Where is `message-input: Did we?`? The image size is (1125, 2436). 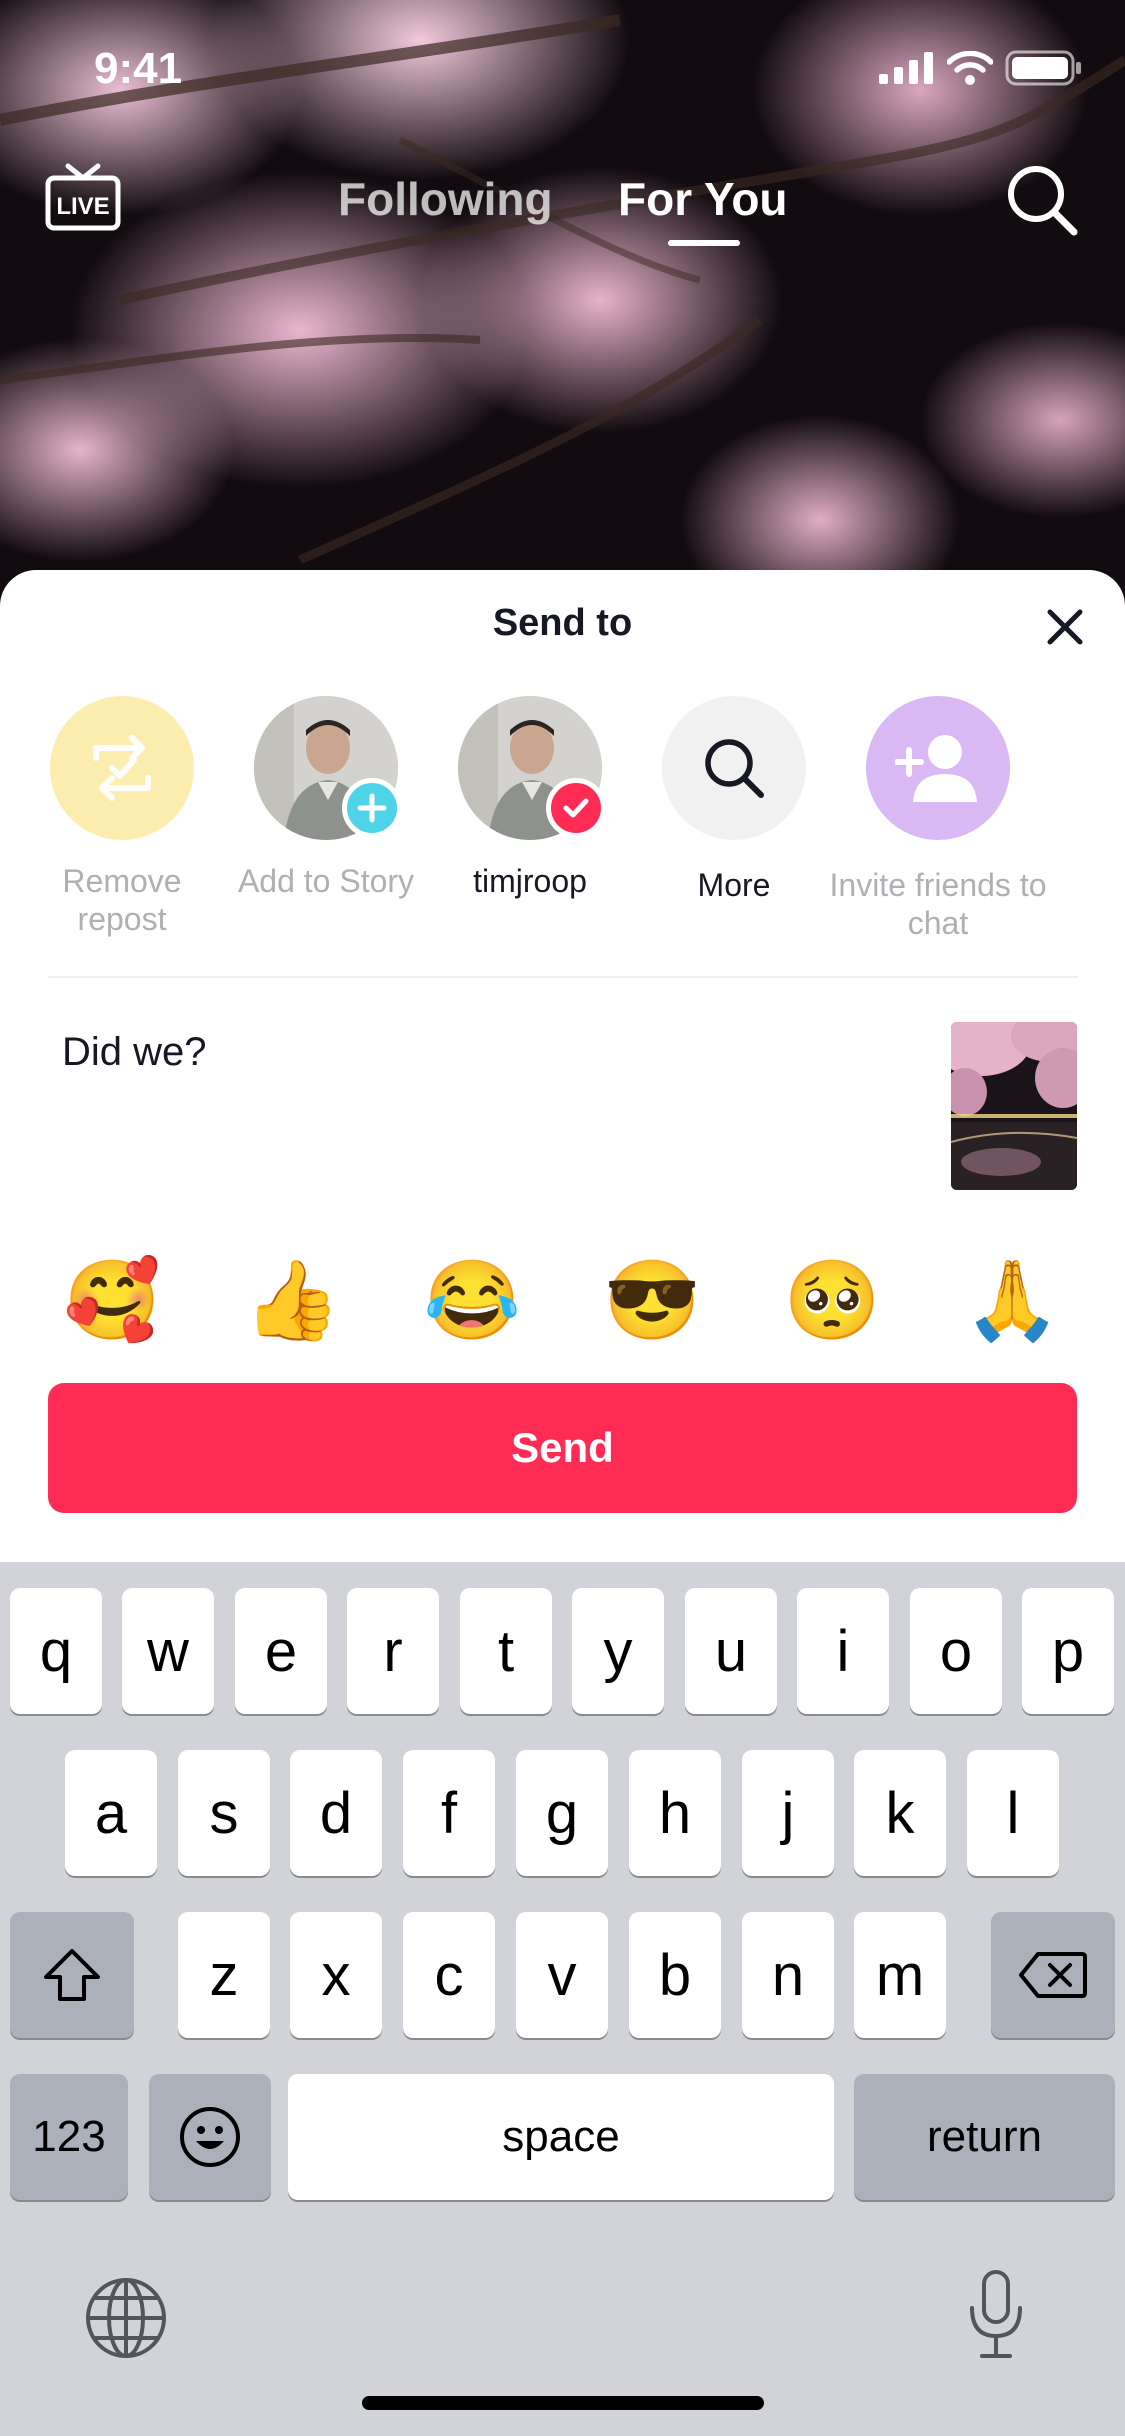 message-input: Did we? is located at coordinates (134, 1052).